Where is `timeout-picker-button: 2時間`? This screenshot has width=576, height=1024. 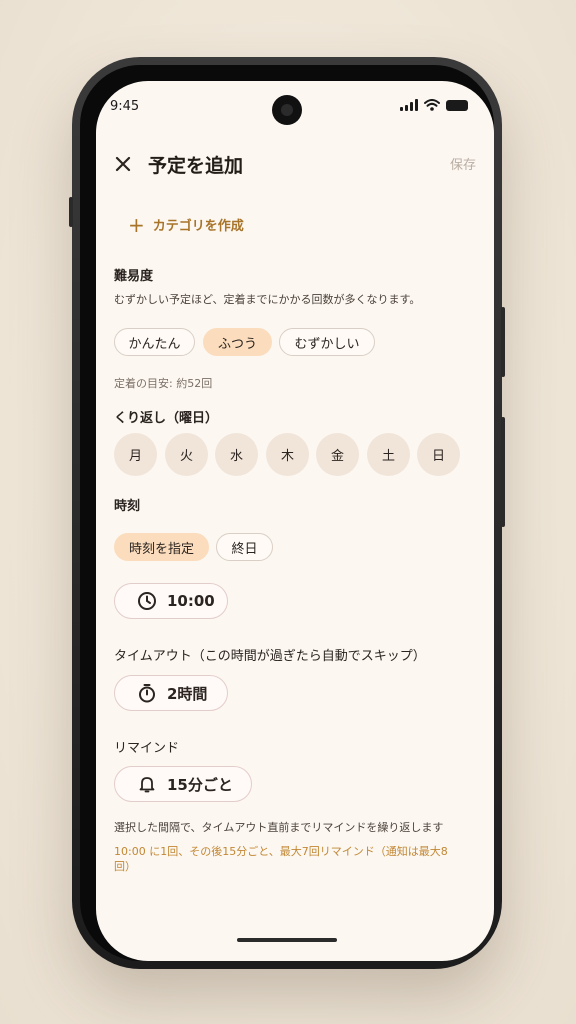 timeout-picker-button: 2時間 is located at coordinates (171, 693).